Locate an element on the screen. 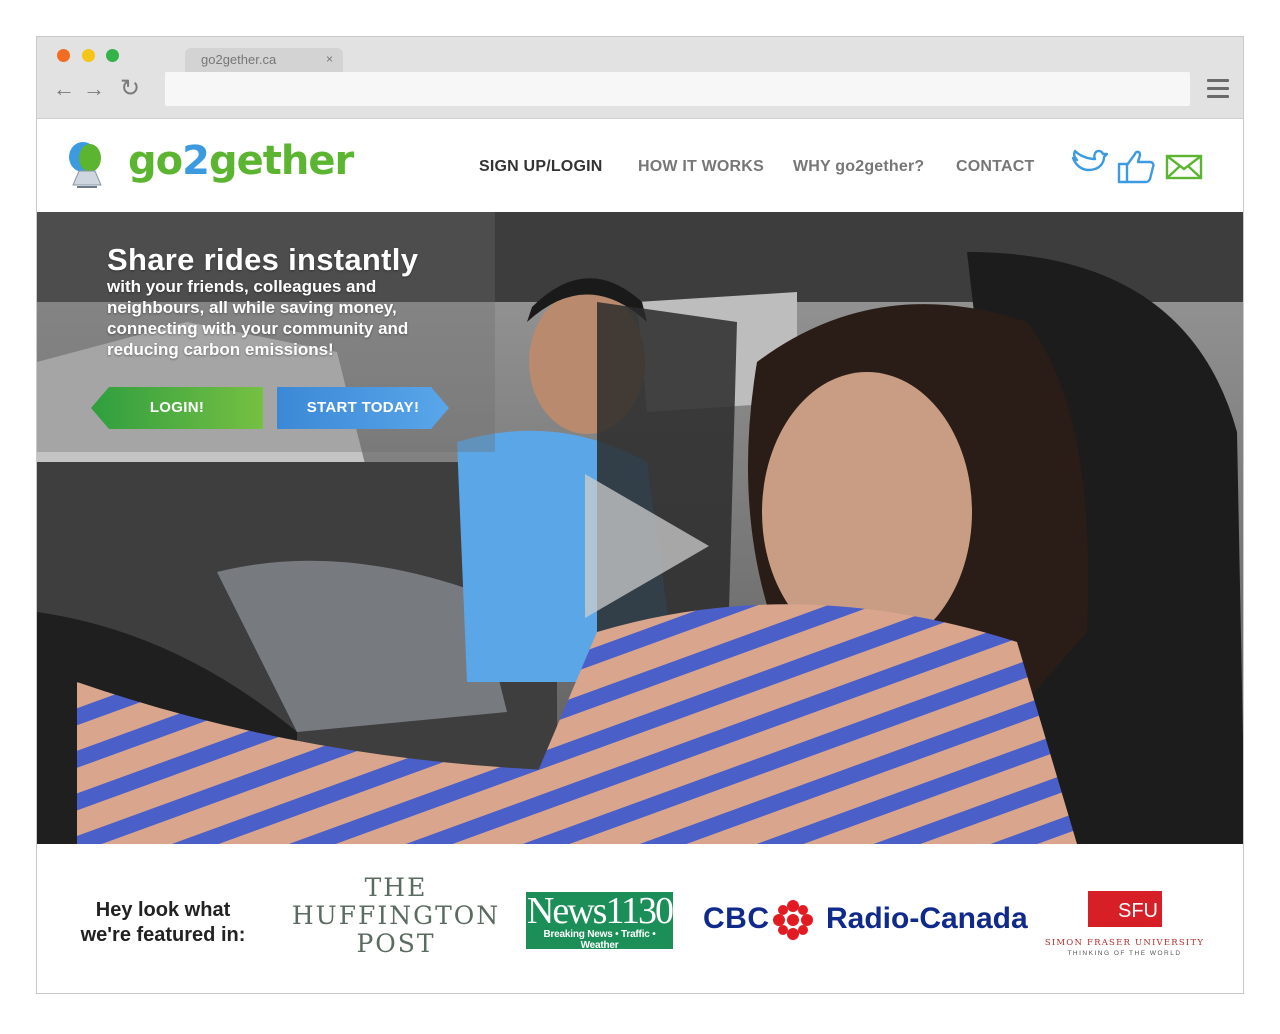 The image size is (1280, 1034). start-today-button: START TODAY! is located at coordinates (363, 408).